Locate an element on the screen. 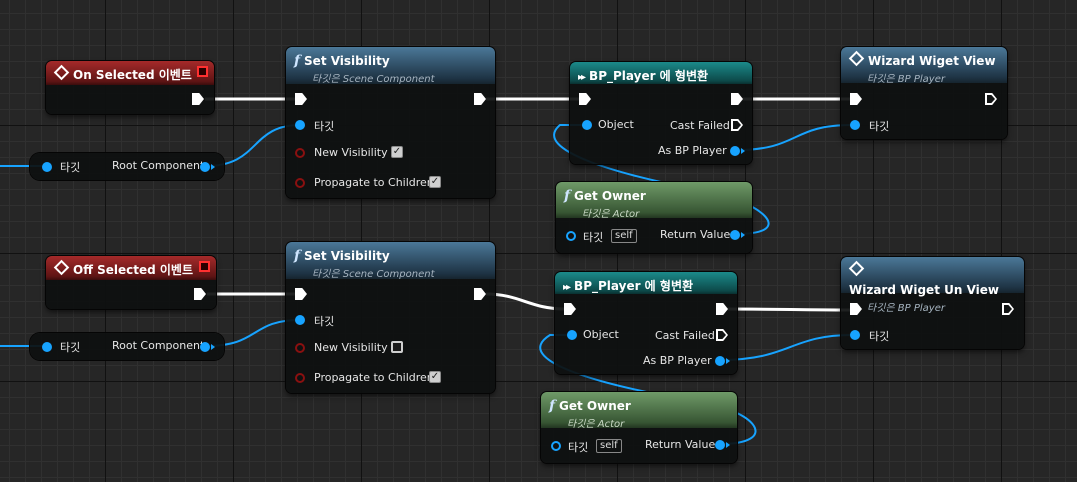 This screenshot has width=1077, height=482. node-title: Wizard Wiget Un View is located at coordinates (924, 290).